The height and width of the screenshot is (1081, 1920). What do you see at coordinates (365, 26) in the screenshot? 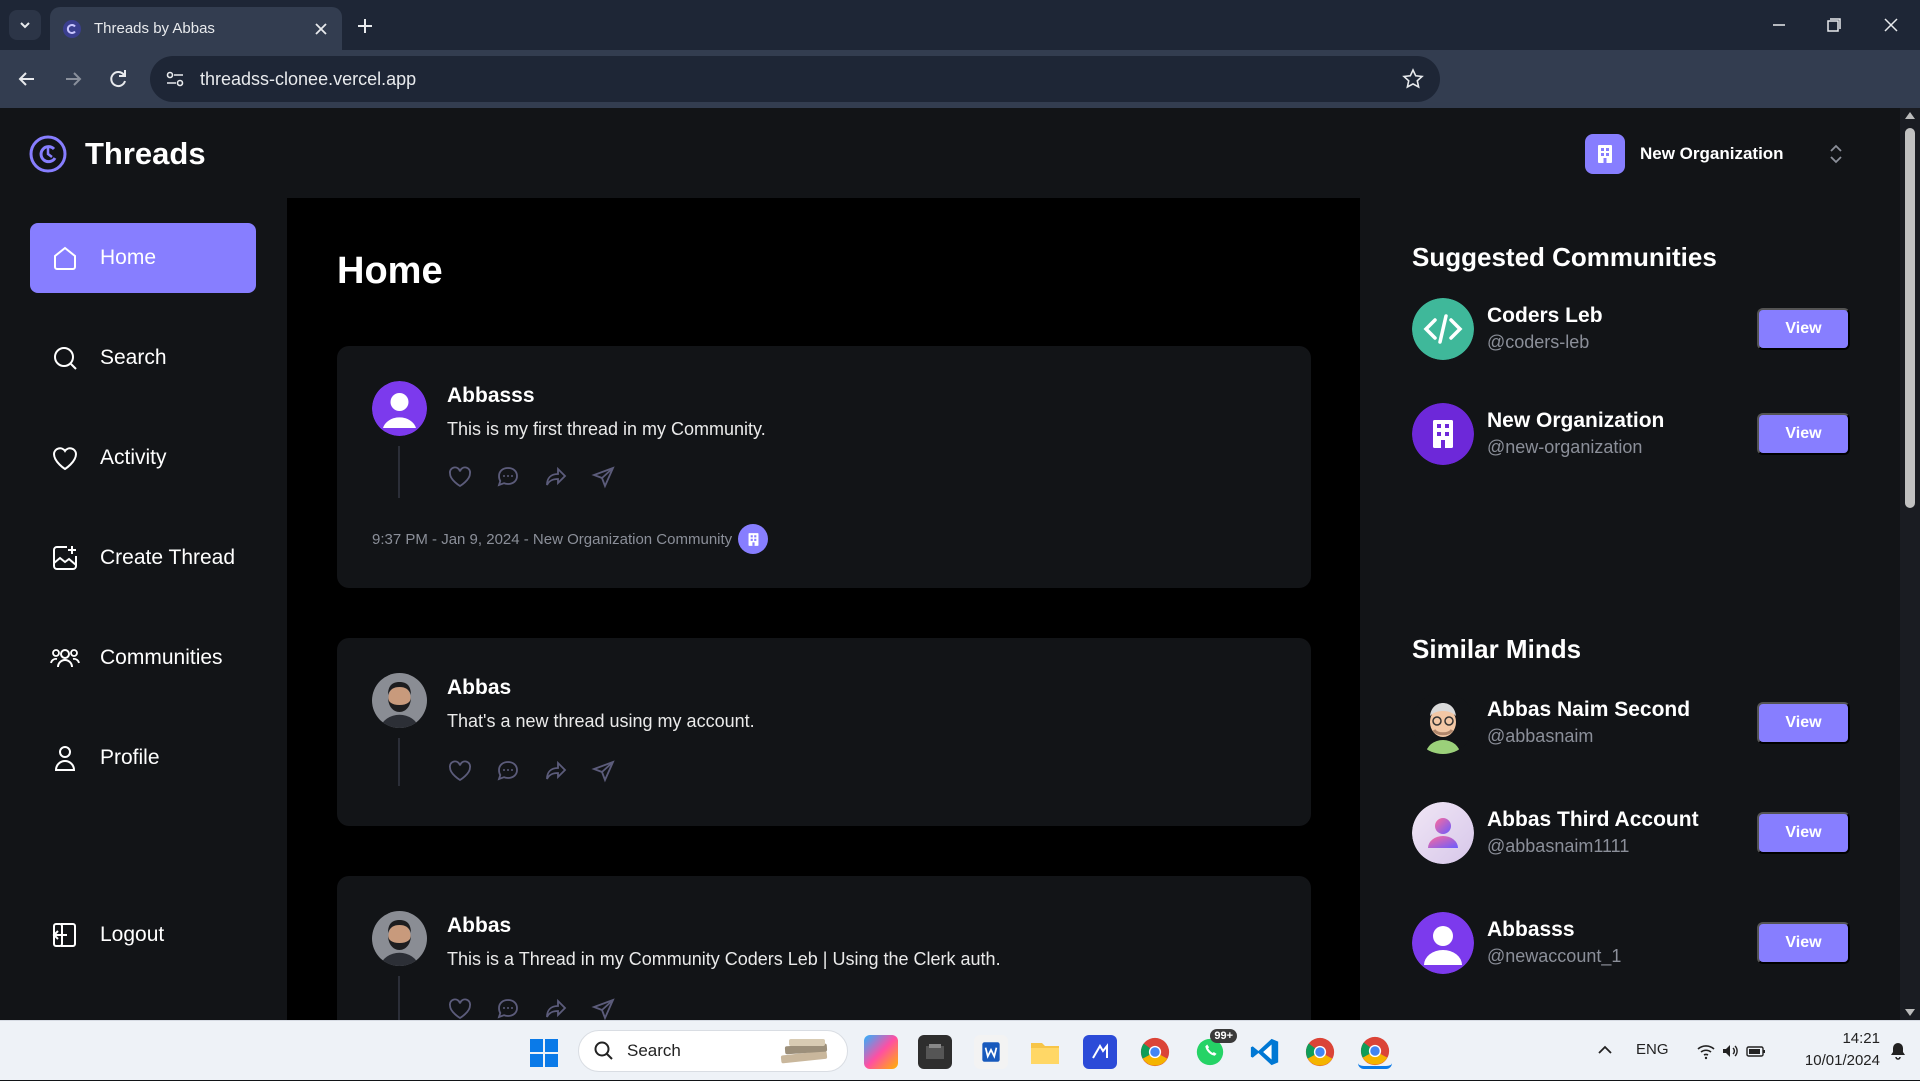
I see `new-tab-icon` at bounding box center [365, 26].